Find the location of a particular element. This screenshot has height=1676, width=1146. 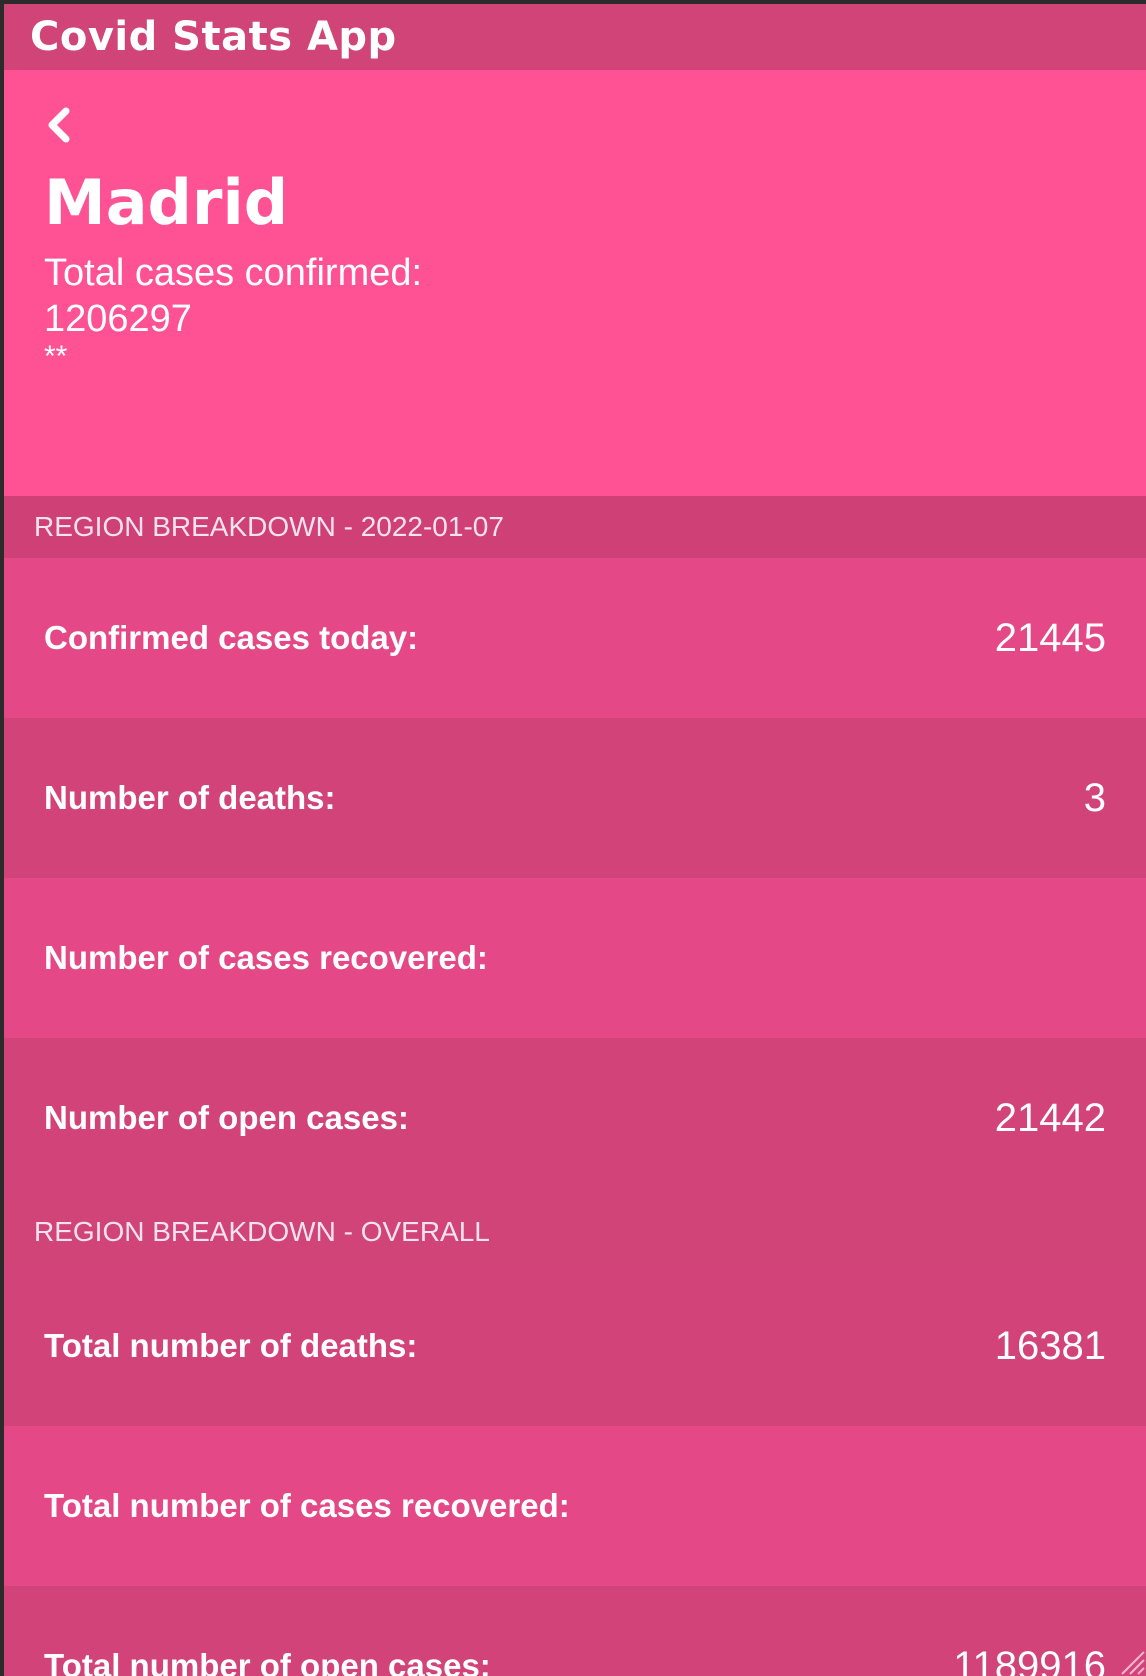

resize-grip-icon is located at coordinates (1129, 1659).